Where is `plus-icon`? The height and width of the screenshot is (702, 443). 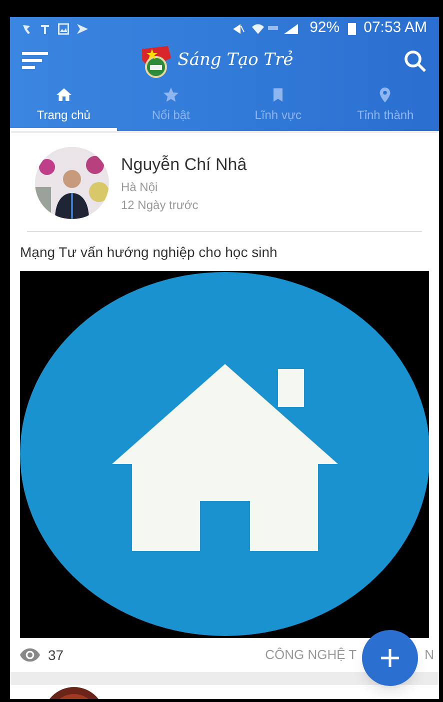 plus-icon is located at coordinates (390, 658).